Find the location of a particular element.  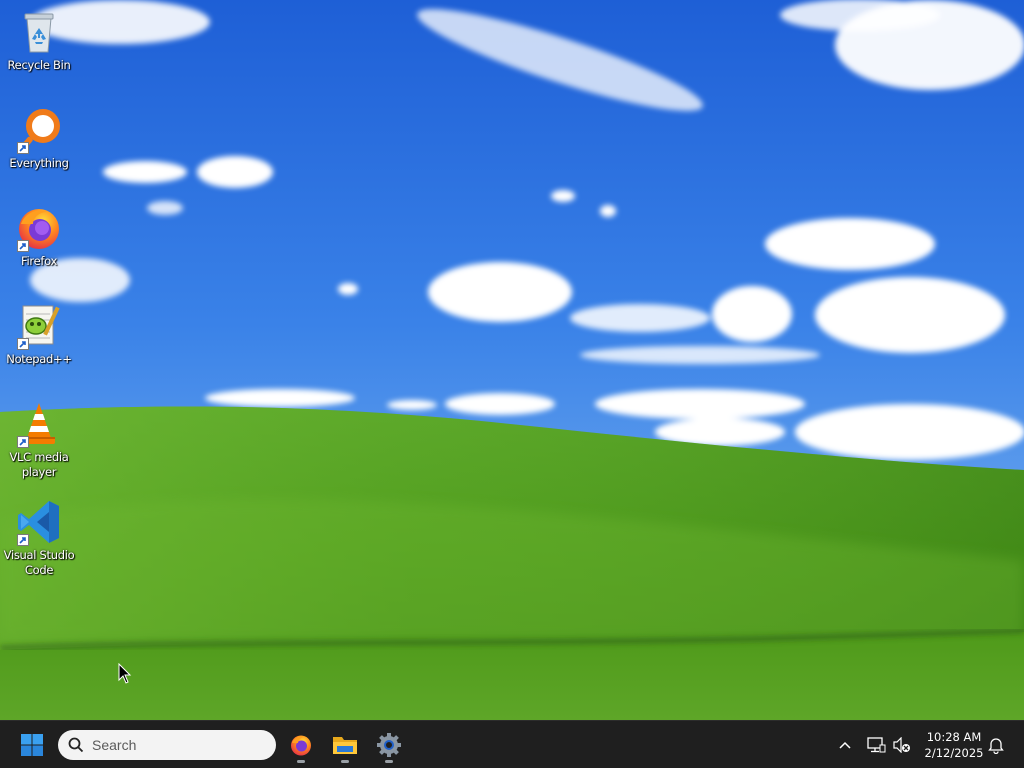

gear-icon is located at coordinates (389, 745).